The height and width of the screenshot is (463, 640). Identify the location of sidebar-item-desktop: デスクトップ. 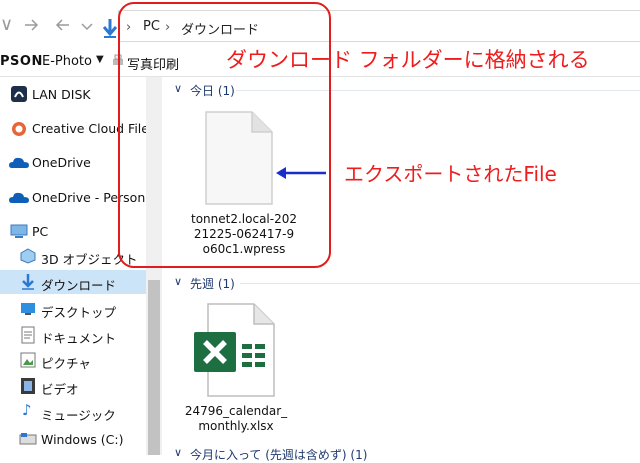
(73, 309).